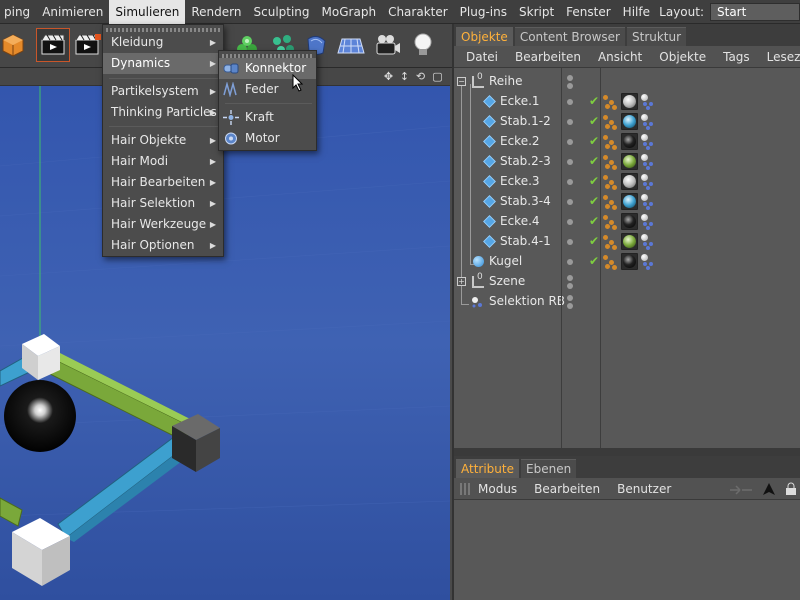 The width and height of the screenshot is (800, 600). I want to click on tab-objekte: Objekte, so click(484, 36).